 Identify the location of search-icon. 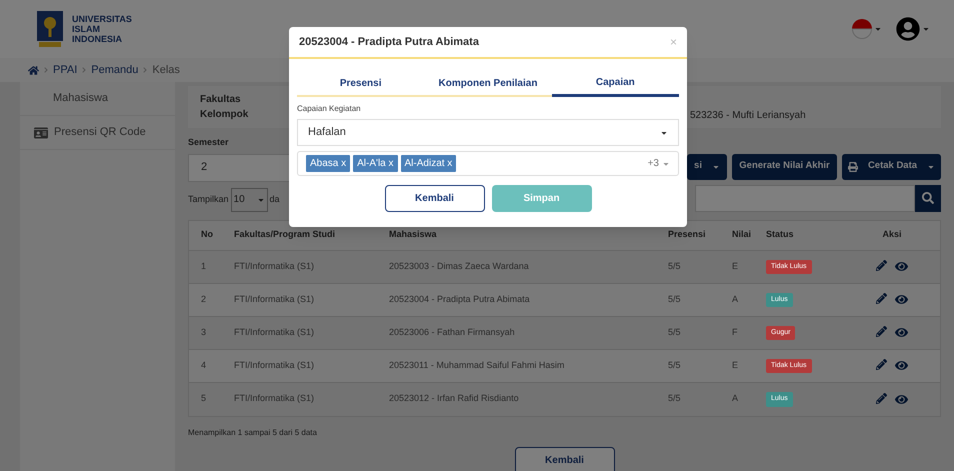
(928, 198).